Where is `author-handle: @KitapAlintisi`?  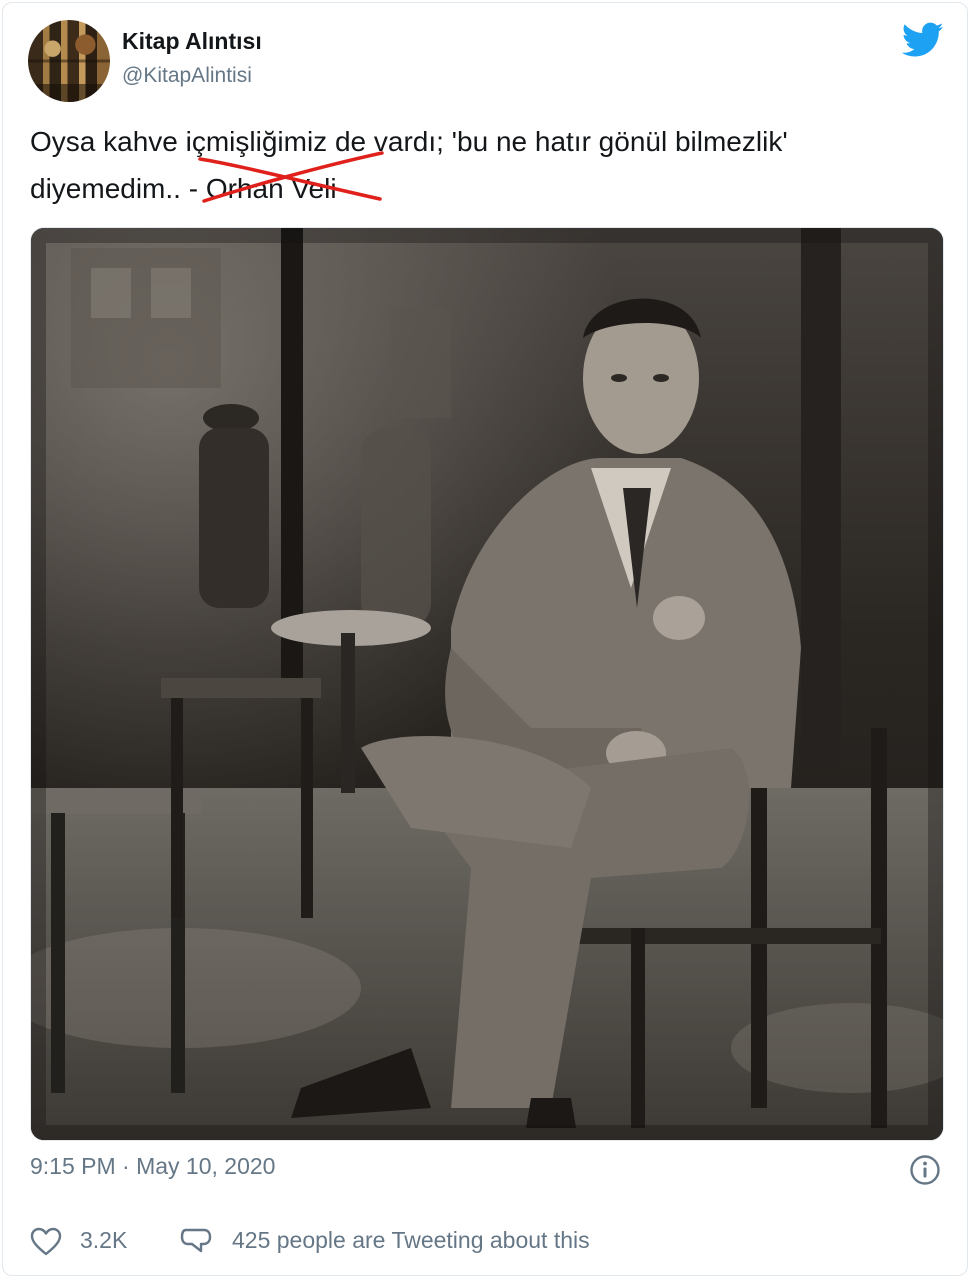
author-handle: @KitapAlintisi is located at coordinates (187, 76).